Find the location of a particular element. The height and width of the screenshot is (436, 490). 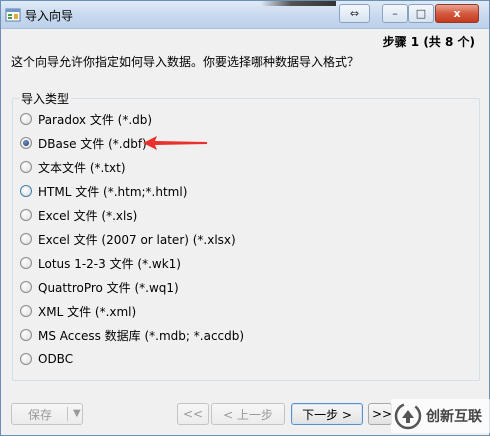

window-title: 导入向导 is located at coordinates (49, 16).